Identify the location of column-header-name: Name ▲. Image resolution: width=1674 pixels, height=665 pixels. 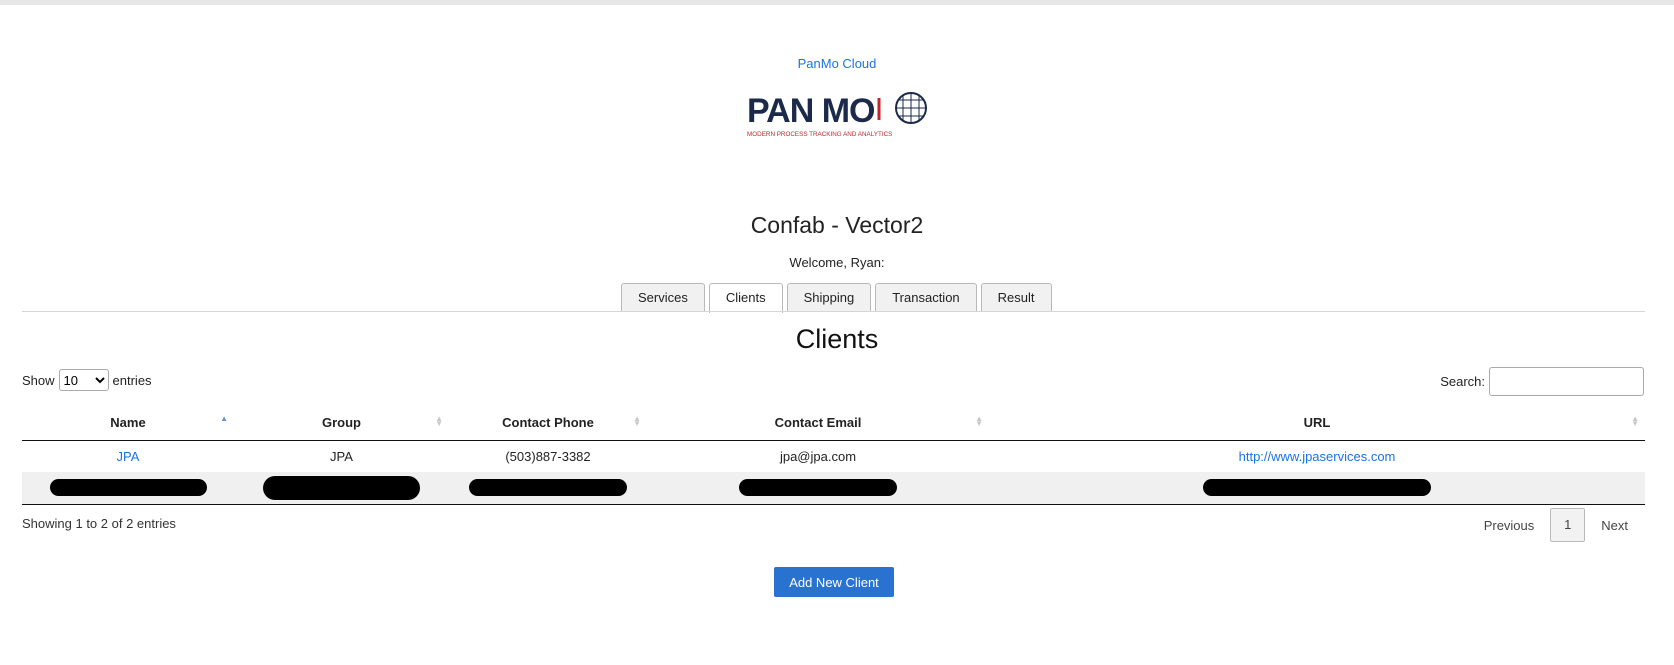
(128, 423).